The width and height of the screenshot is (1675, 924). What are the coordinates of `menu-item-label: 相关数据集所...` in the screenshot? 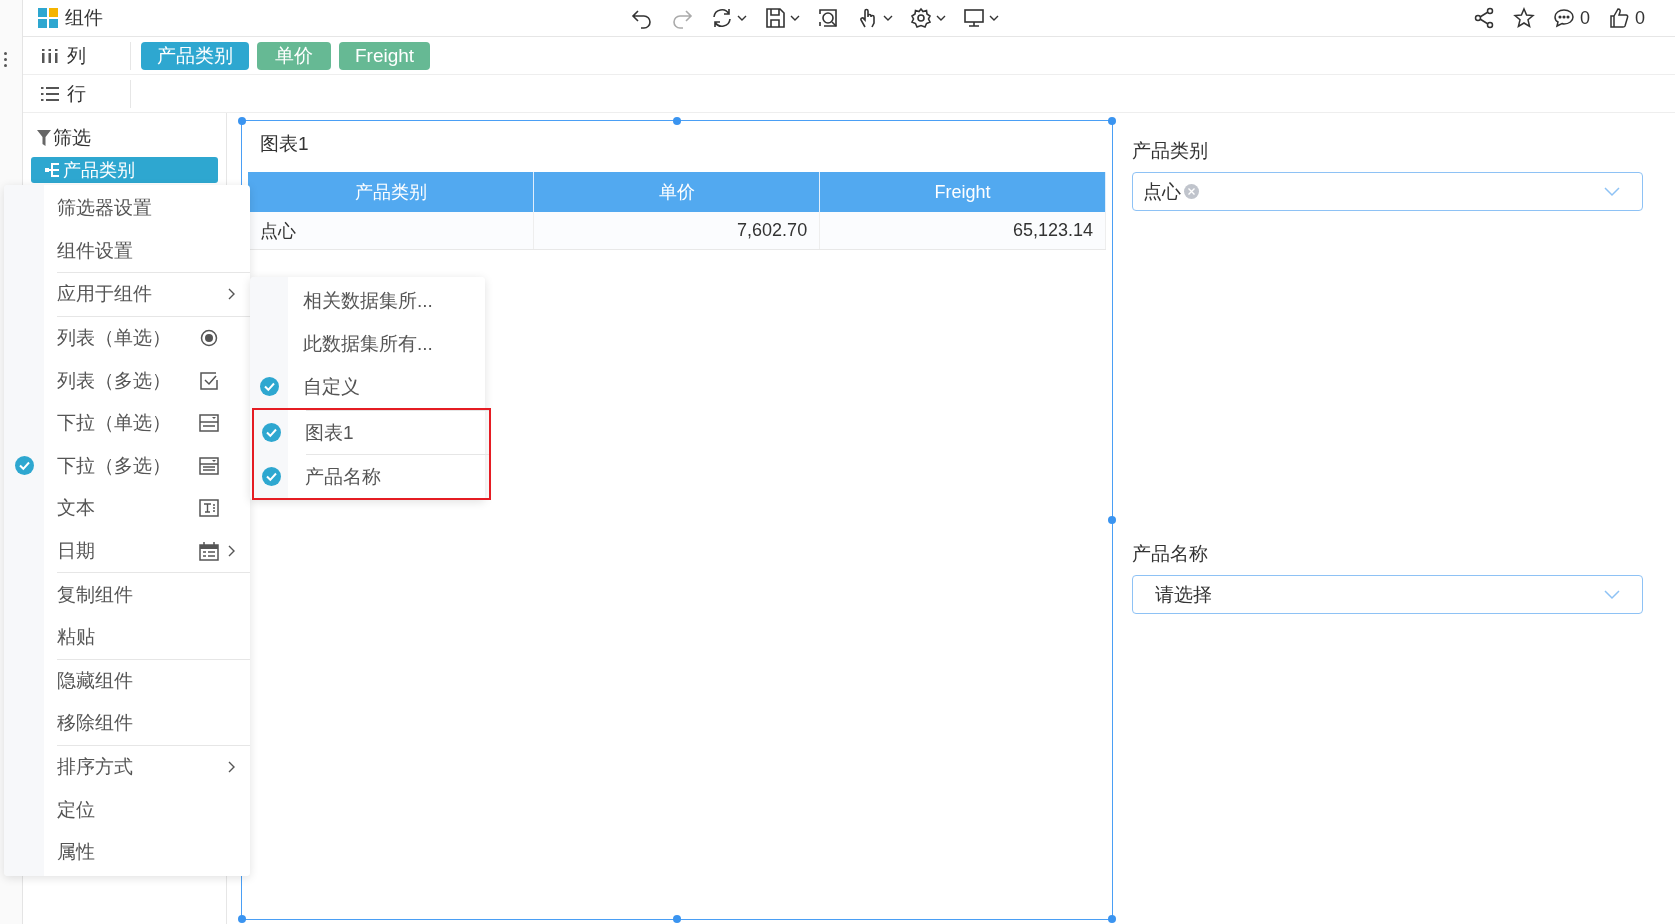 It's located at (368, 300).